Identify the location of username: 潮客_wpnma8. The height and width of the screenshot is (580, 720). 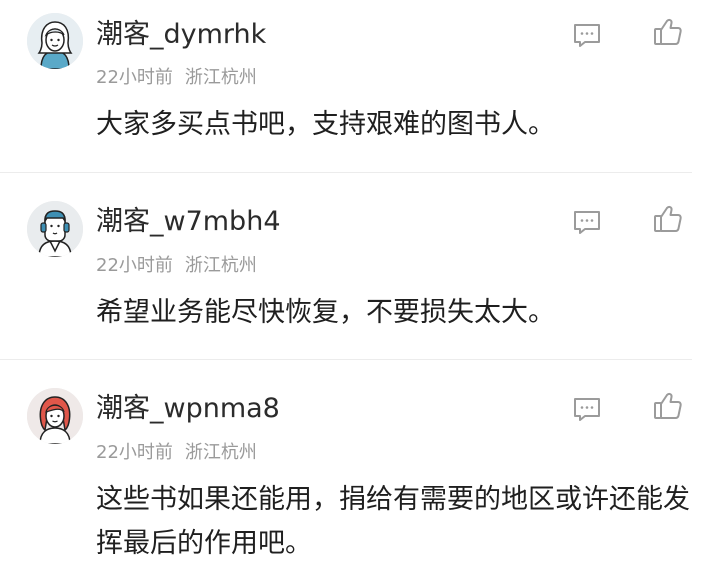
(188, 409).